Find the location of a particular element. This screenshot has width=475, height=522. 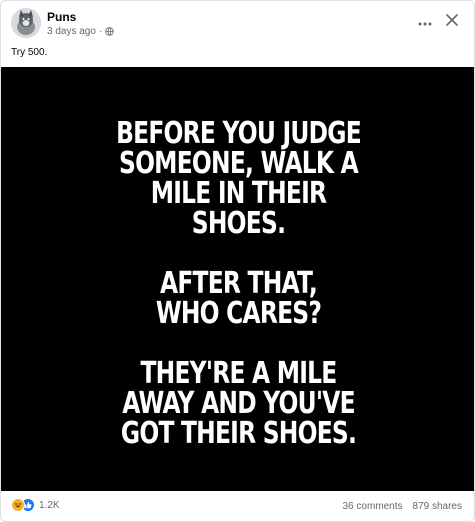

reaction-count: 1.2K is located at coordinates (49, 505).